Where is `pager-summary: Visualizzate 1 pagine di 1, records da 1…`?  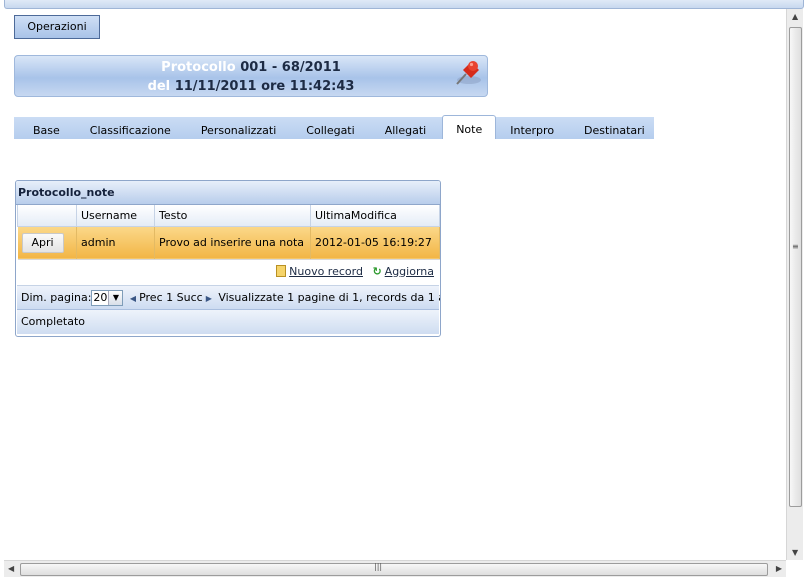 pager-summary: Visualizzate 1 pagine di 1, records da 1… is located at coordinates (329, 297).